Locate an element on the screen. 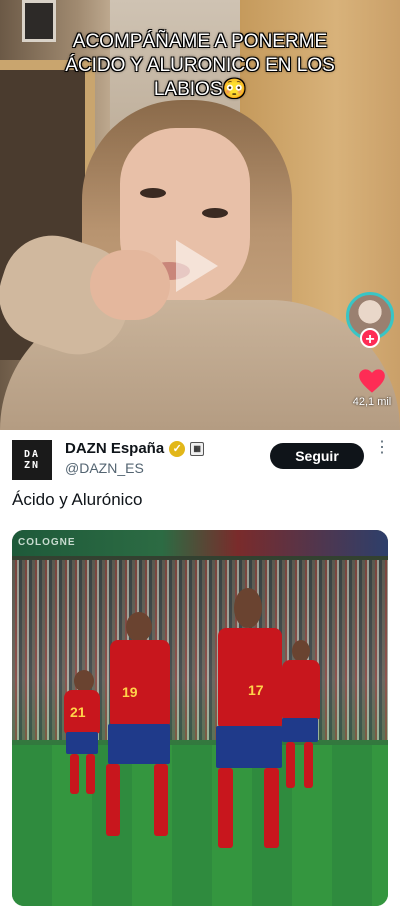  jersey-number: 21 is located at coordinates (78, 712).